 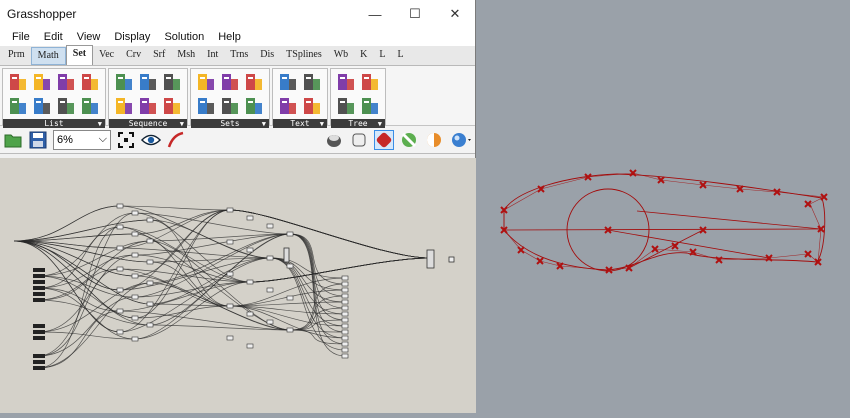 I want to click on panel-sets: Sets ▼, so click(x=230, y=98).